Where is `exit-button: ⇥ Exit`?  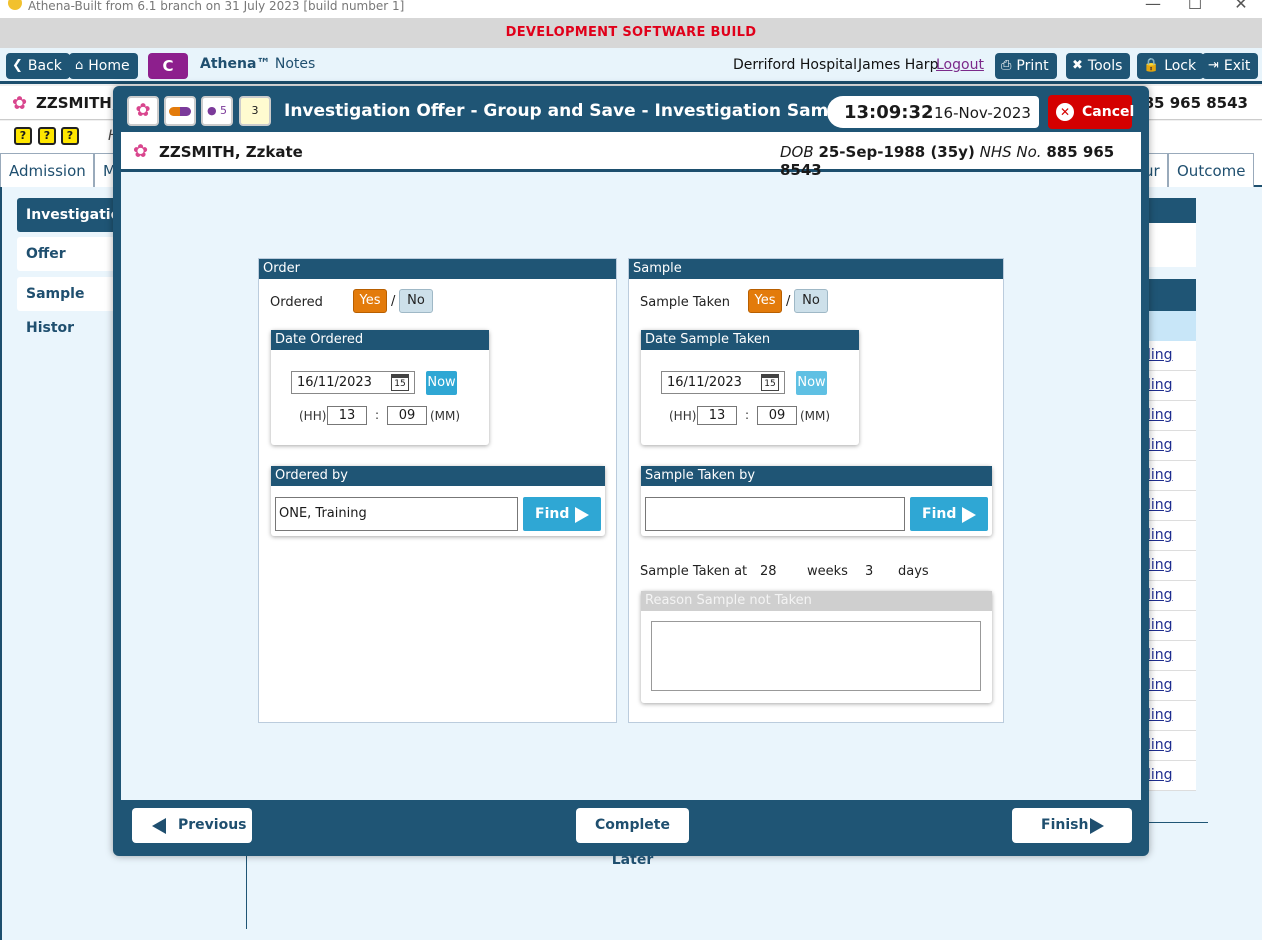 exit-button: ⇥ Exit is located at coordinates (1230, 66).